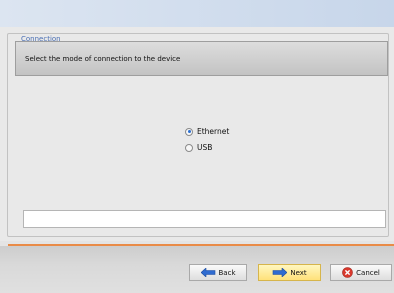 This screenshot has width=394, height=293. Describe the element at coordinates (368, 272) in the screenshot. I see `cancel-label: Cancel` at that location.